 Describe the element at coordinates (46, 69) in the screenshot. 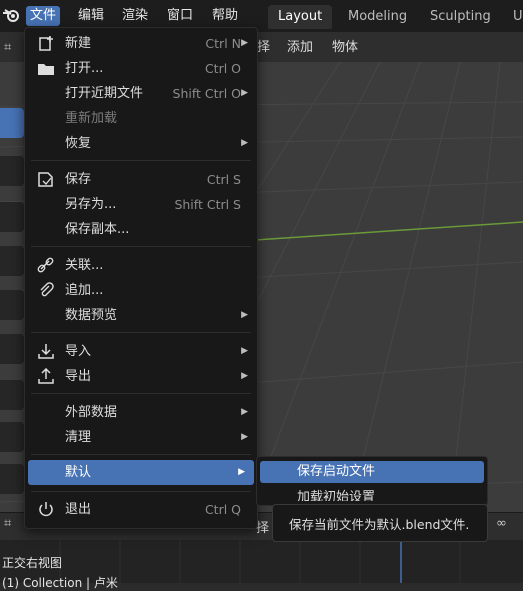

I see `folder-icon` at that location.